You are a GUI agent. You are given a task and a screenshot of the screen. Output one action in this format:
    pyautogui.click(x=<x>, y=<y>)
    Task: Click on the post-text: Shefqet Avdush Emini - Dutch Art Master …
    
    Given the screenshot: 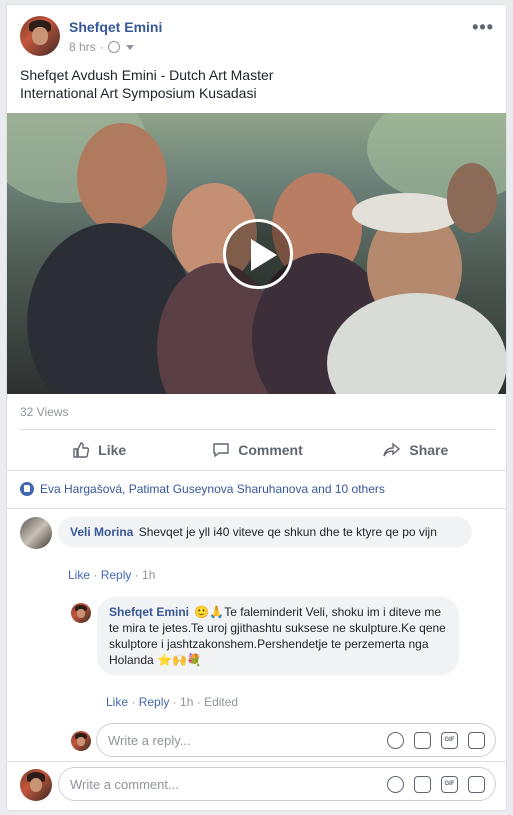 What is the action you would take?
    pyautogui.click(x=255, y=84)
    